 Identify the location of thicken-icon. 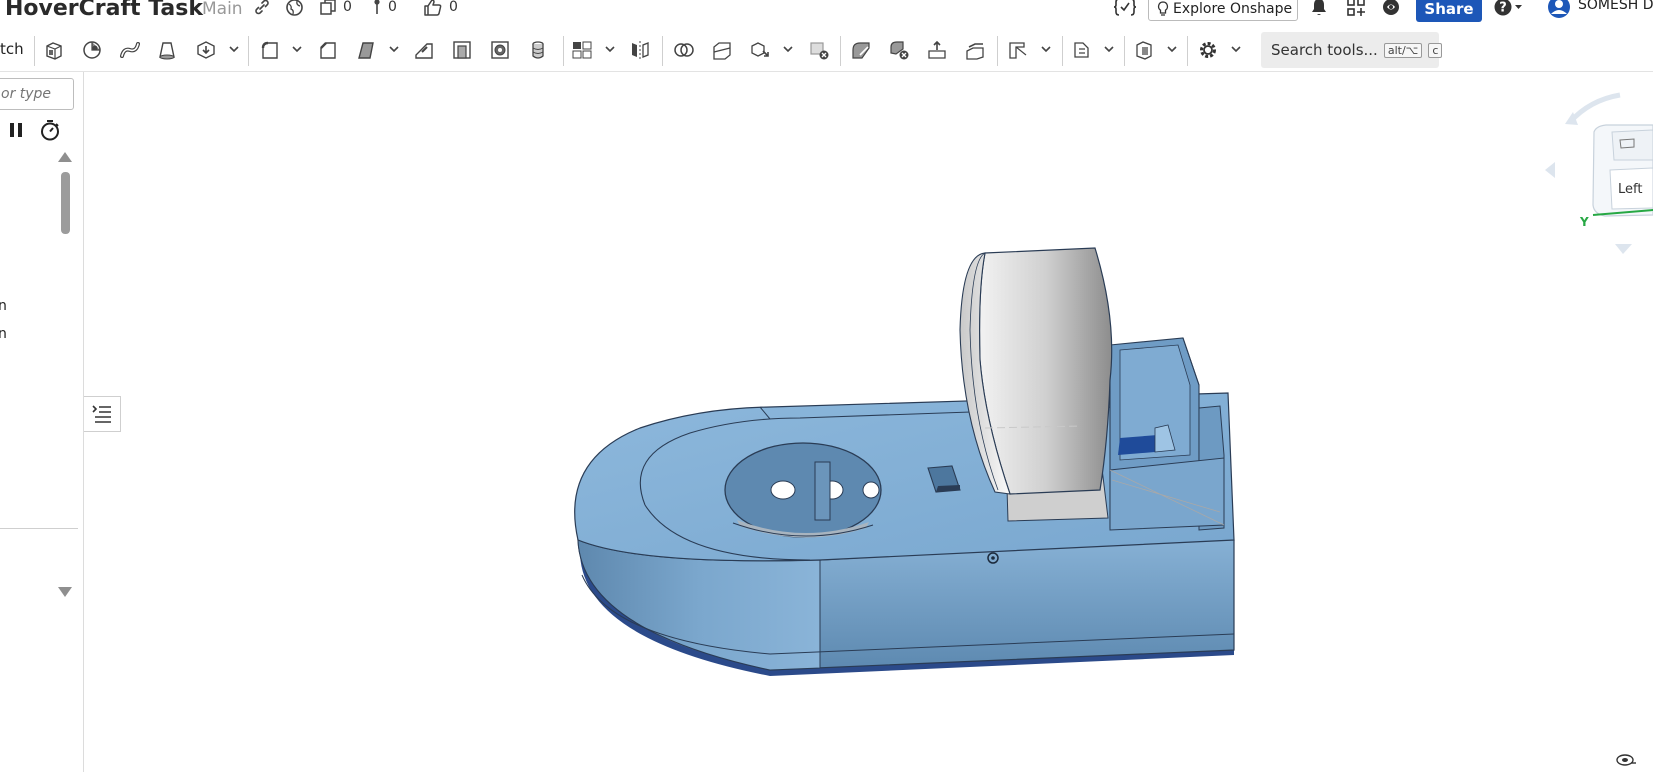
(206, 50).